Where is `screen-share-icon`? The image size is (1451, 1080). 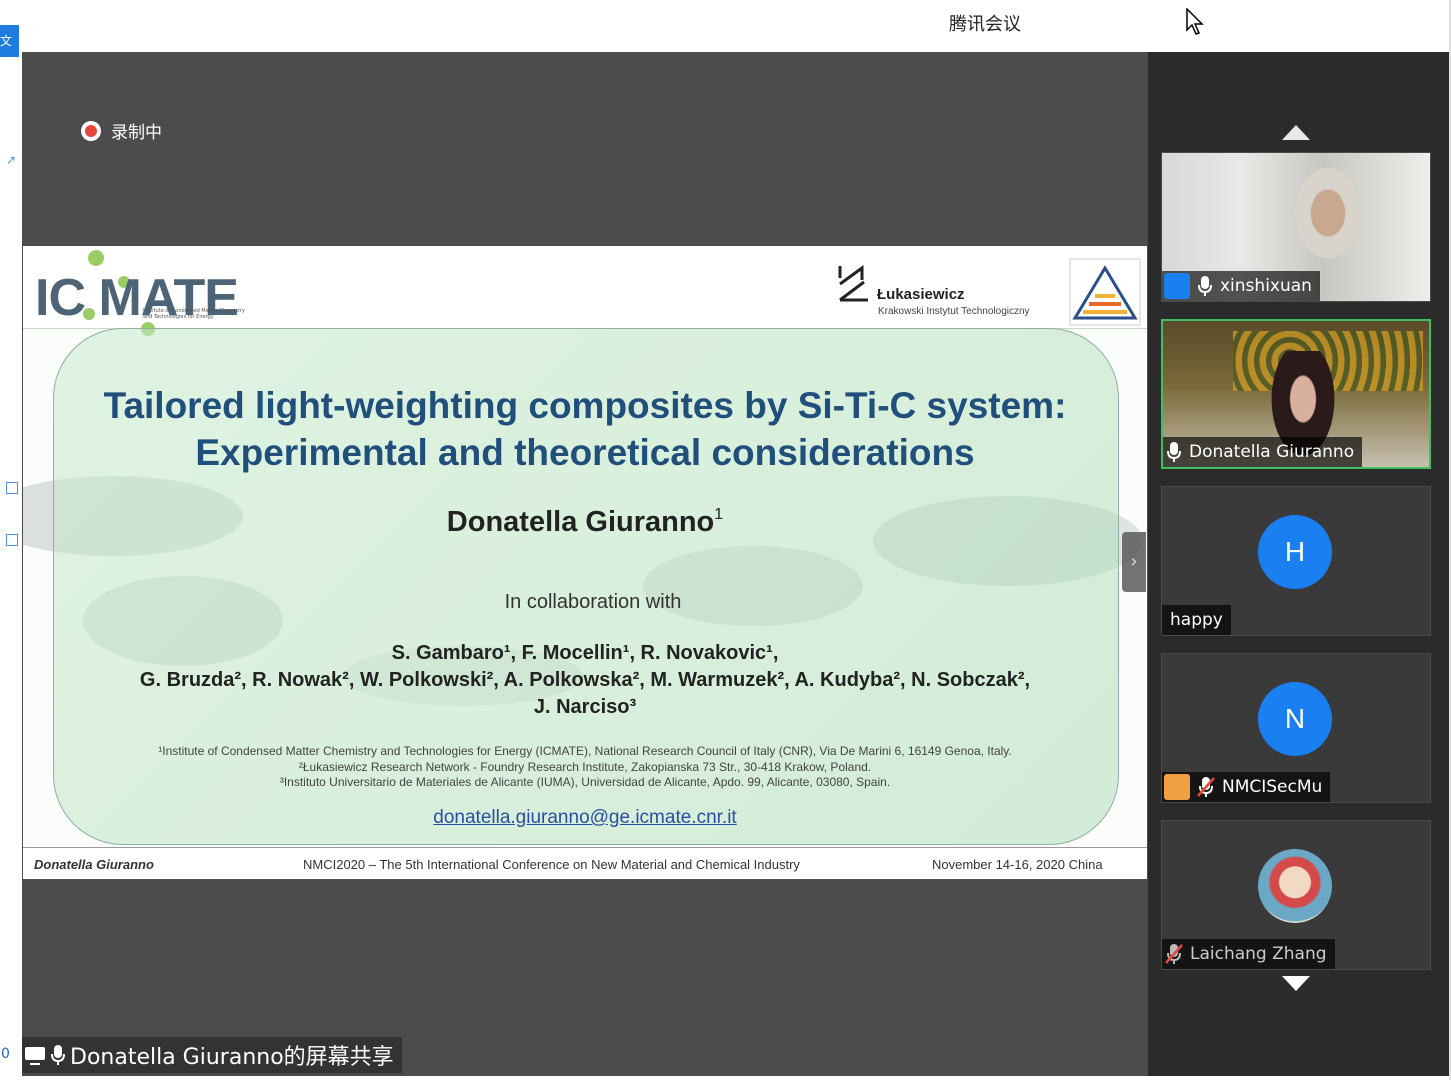
screen-share-icon is located at coordinates (35, 1056).